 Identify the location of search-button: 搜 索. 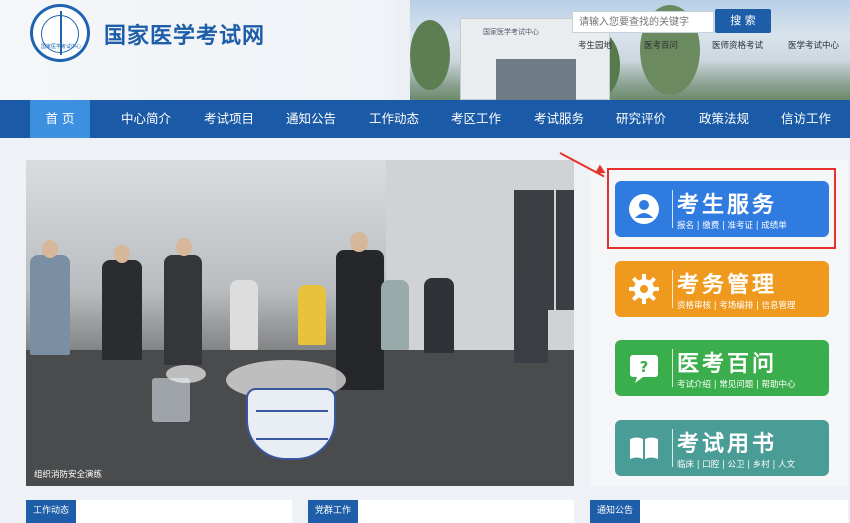
(743, 21).